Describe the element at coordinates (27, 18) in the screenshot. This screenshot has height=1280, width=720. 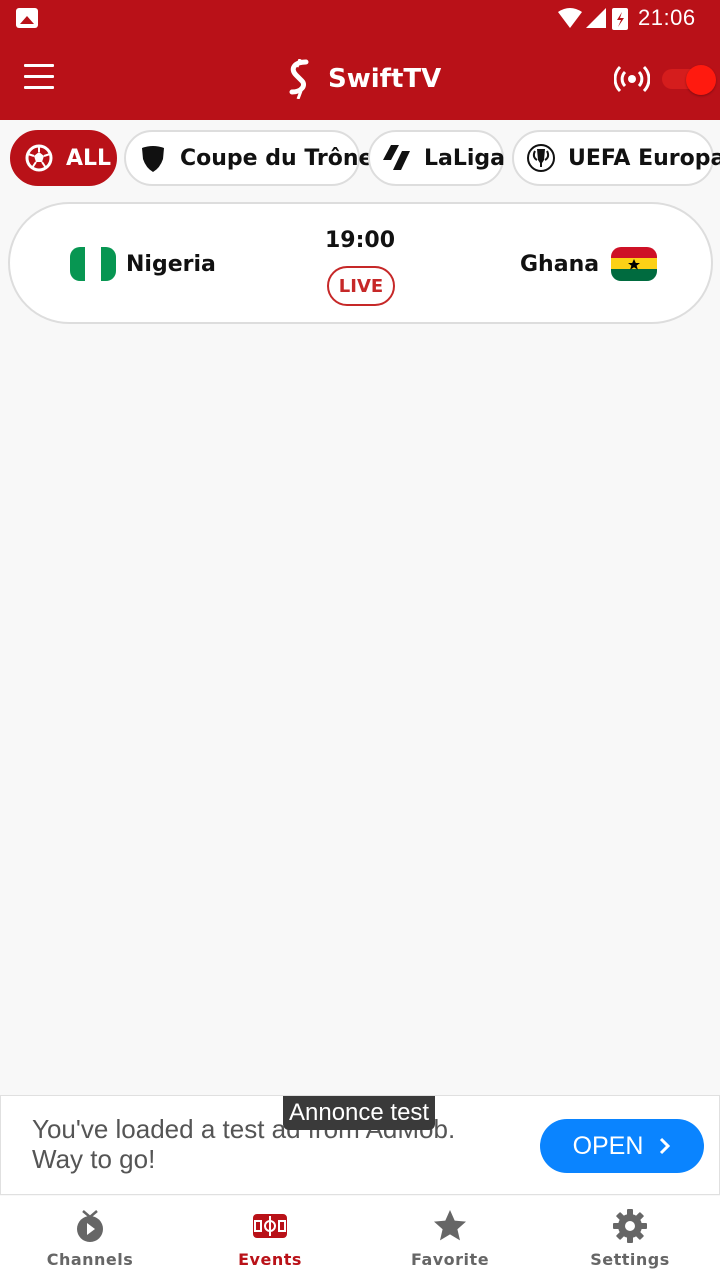
I see `gallery-notification-icon` at that location.